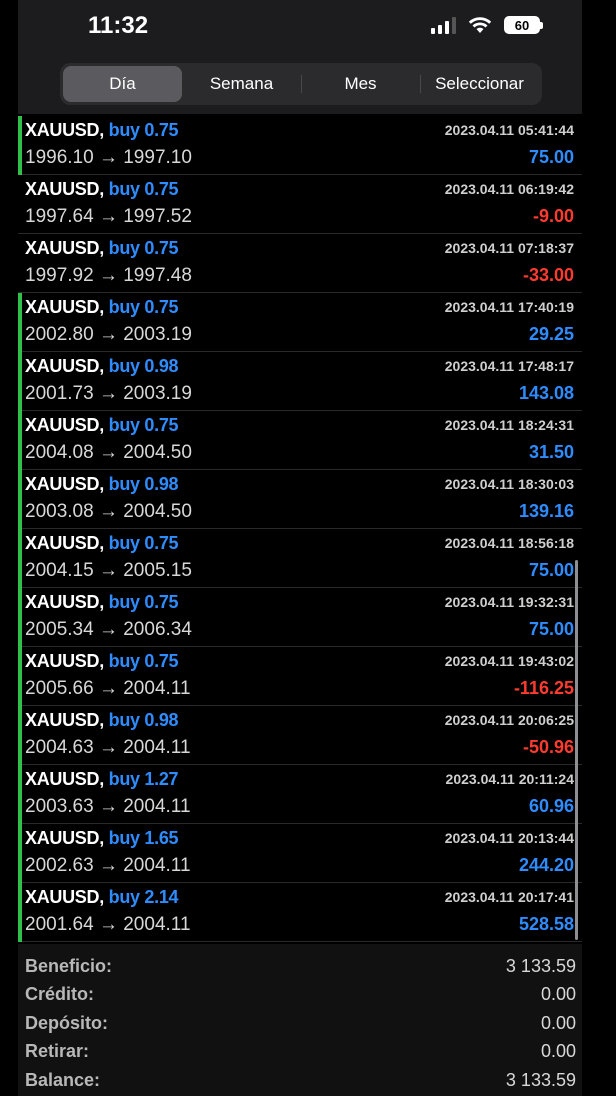 The height and width of the screenshot is (1096, 616). Describe the element at coordinates (509, 248) in the screenshot. I see `trade-time: 2023.04.11 07:18:37` at that location.